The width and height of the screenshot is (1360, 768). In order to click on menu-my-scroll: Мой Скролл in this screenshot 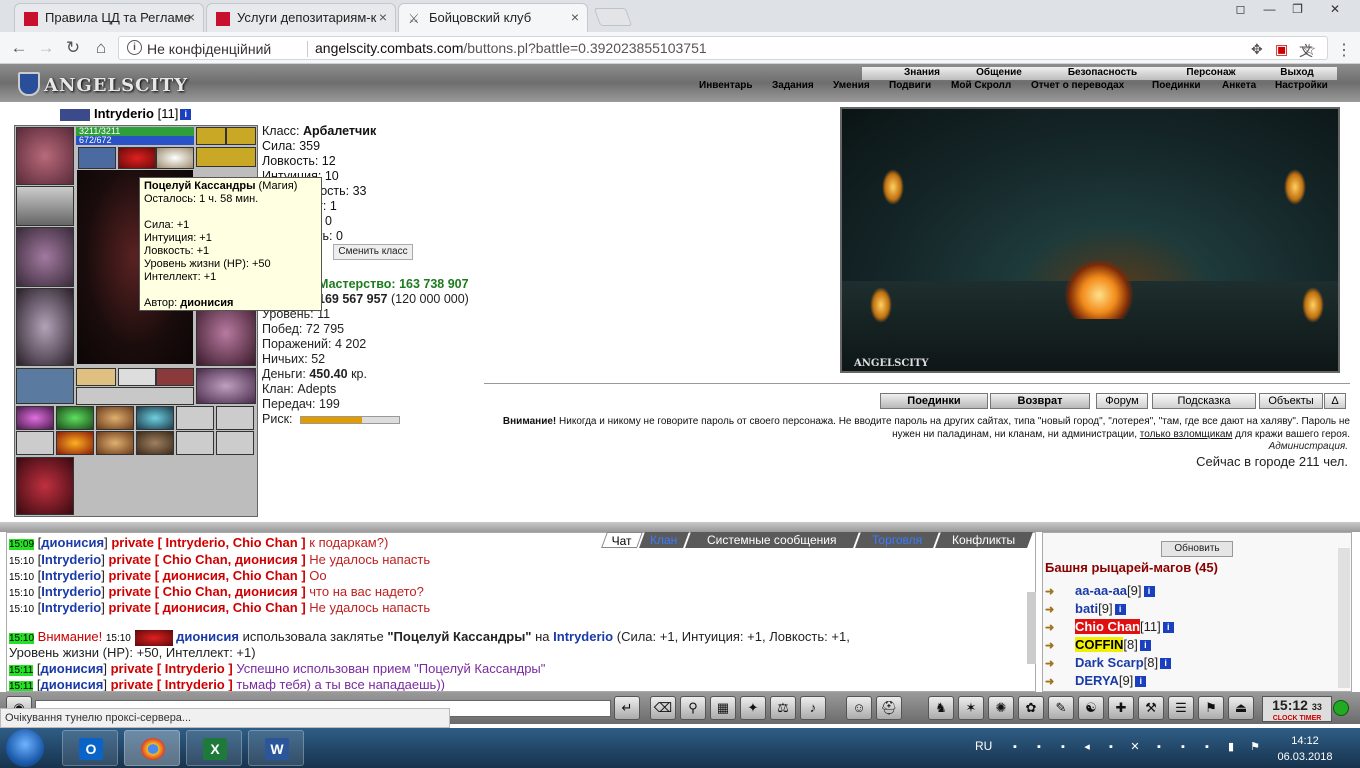, I will do `click(981, 86)`.